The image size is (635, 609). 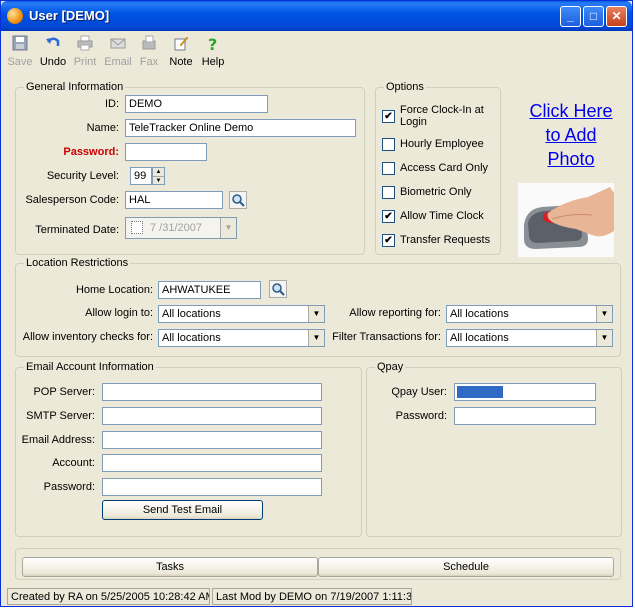 What do you see at coordinates (386, 337) in the screenshot?
I see `filter-transactions-label: Filter Transactions for:` at bounding box center [386, 337].